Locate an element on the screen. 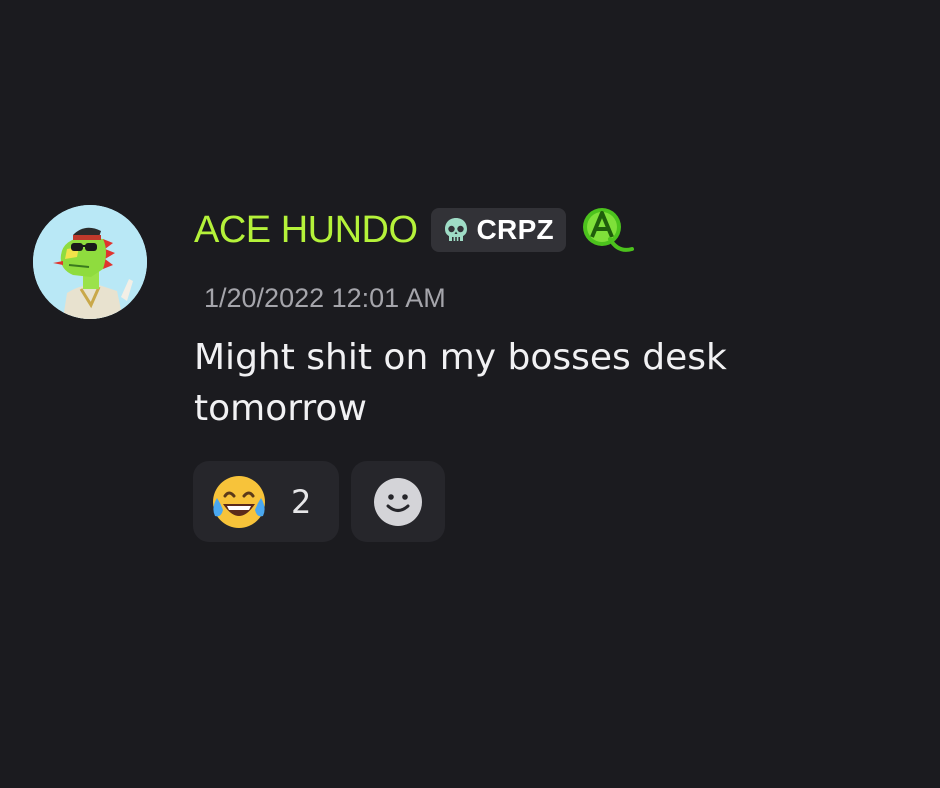 Image resolution: width=940 pixels, height=788 pixels. message-header: ACE HUNDO CRPZ is located at coordinates (416, 230).